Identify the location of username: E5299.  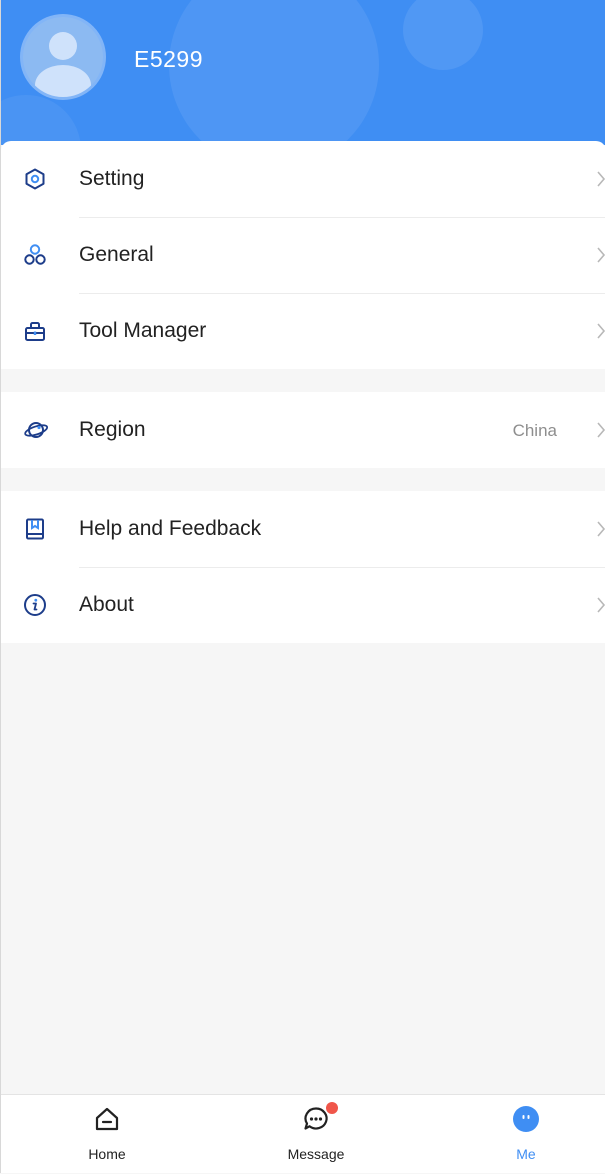
(168, 59).